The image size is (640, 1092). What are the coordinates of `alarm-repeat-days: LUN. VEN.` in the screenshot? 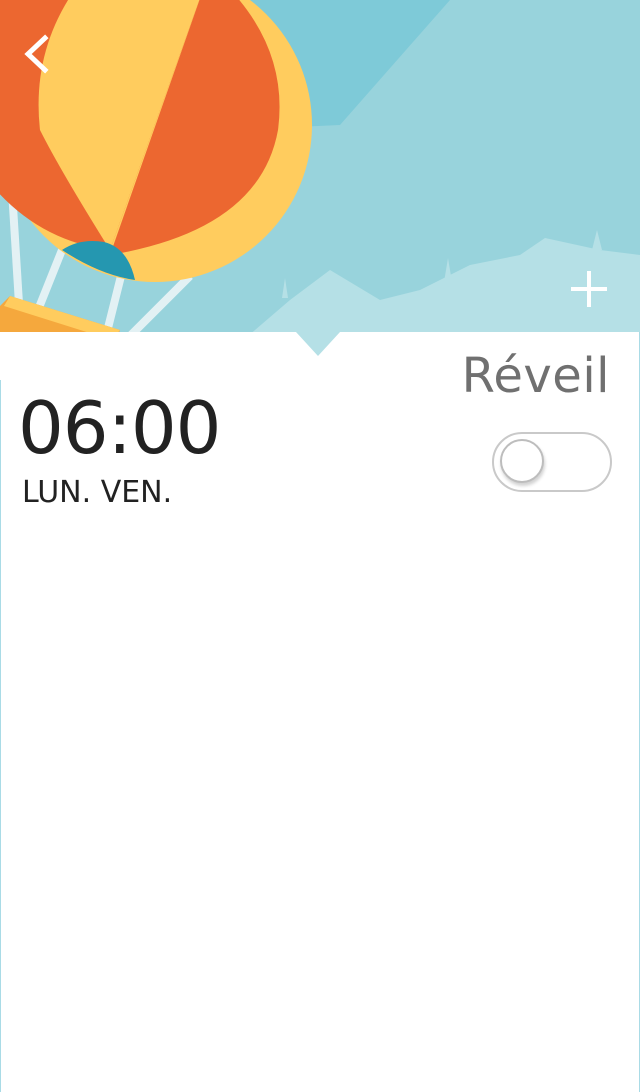 It's located at (97, 492).